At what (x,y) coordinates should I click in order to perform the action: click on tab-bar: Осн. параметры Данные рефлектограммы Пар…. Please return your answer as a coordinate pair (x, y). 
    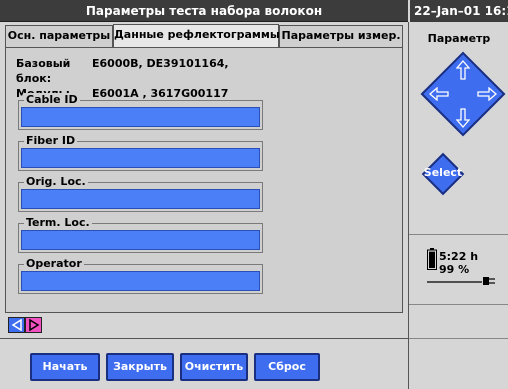
    Looking at the image, I should click on (204, 35).